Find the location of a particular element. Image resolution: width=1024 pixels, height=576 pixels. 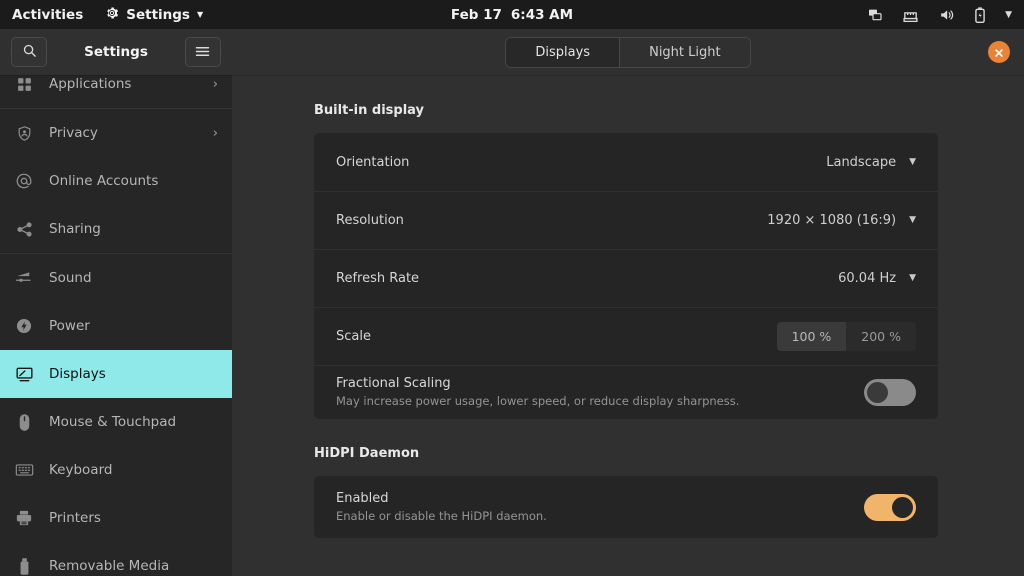

section-title-hidpi-daemon: HiDPI Daemon is located at coordinates (367, 453).